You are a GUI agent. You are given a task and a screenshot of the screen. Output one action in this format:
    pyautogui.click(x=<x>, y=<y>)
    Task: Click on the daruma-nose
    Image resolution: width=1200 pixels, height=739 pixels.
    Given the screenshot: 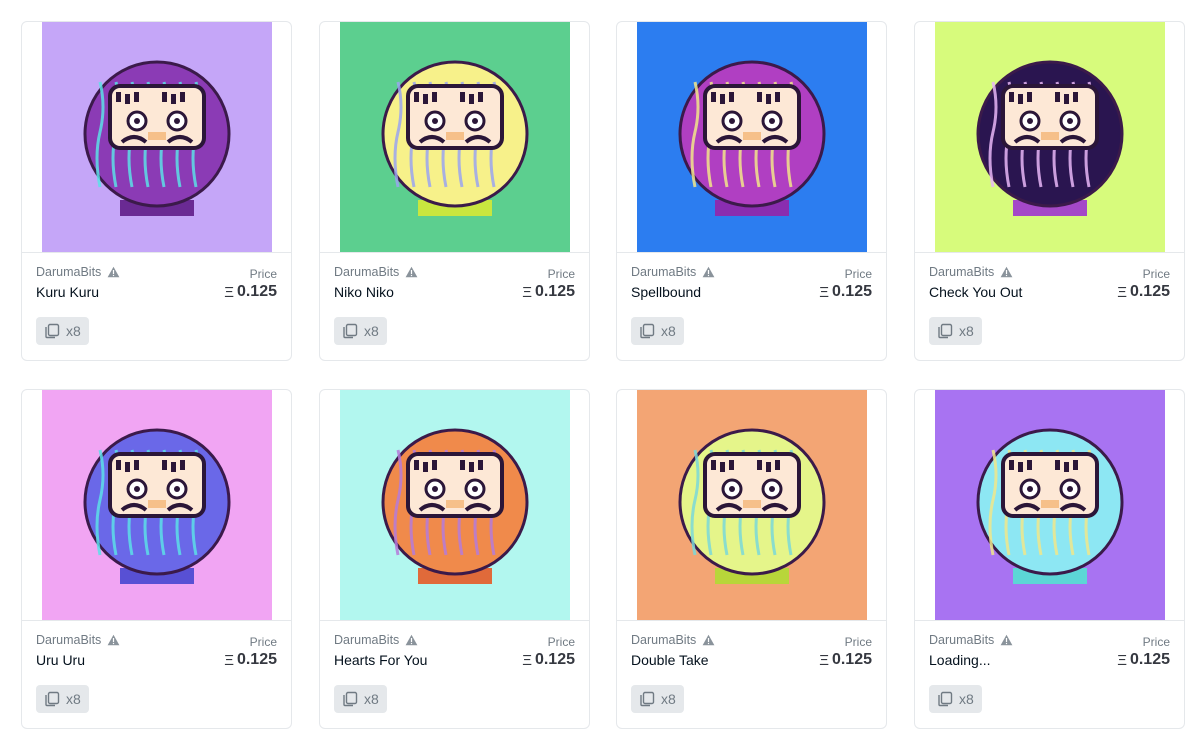 What is the action you would take?
    pyautogui.click(x=751, y=136)
    